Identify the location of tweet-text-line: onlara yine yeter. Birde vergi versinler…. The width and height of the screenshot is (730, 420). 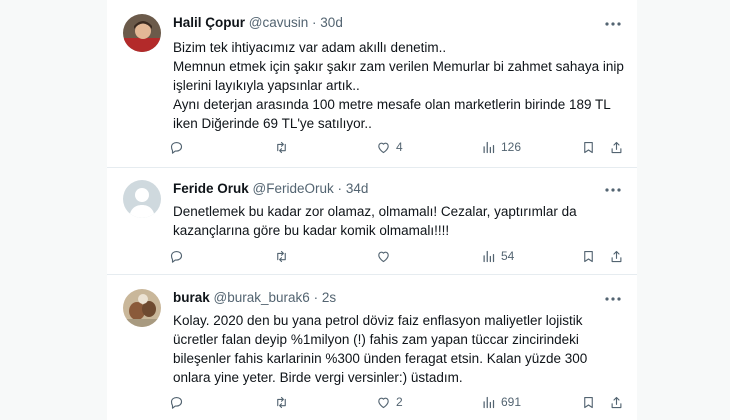
(318, 377).